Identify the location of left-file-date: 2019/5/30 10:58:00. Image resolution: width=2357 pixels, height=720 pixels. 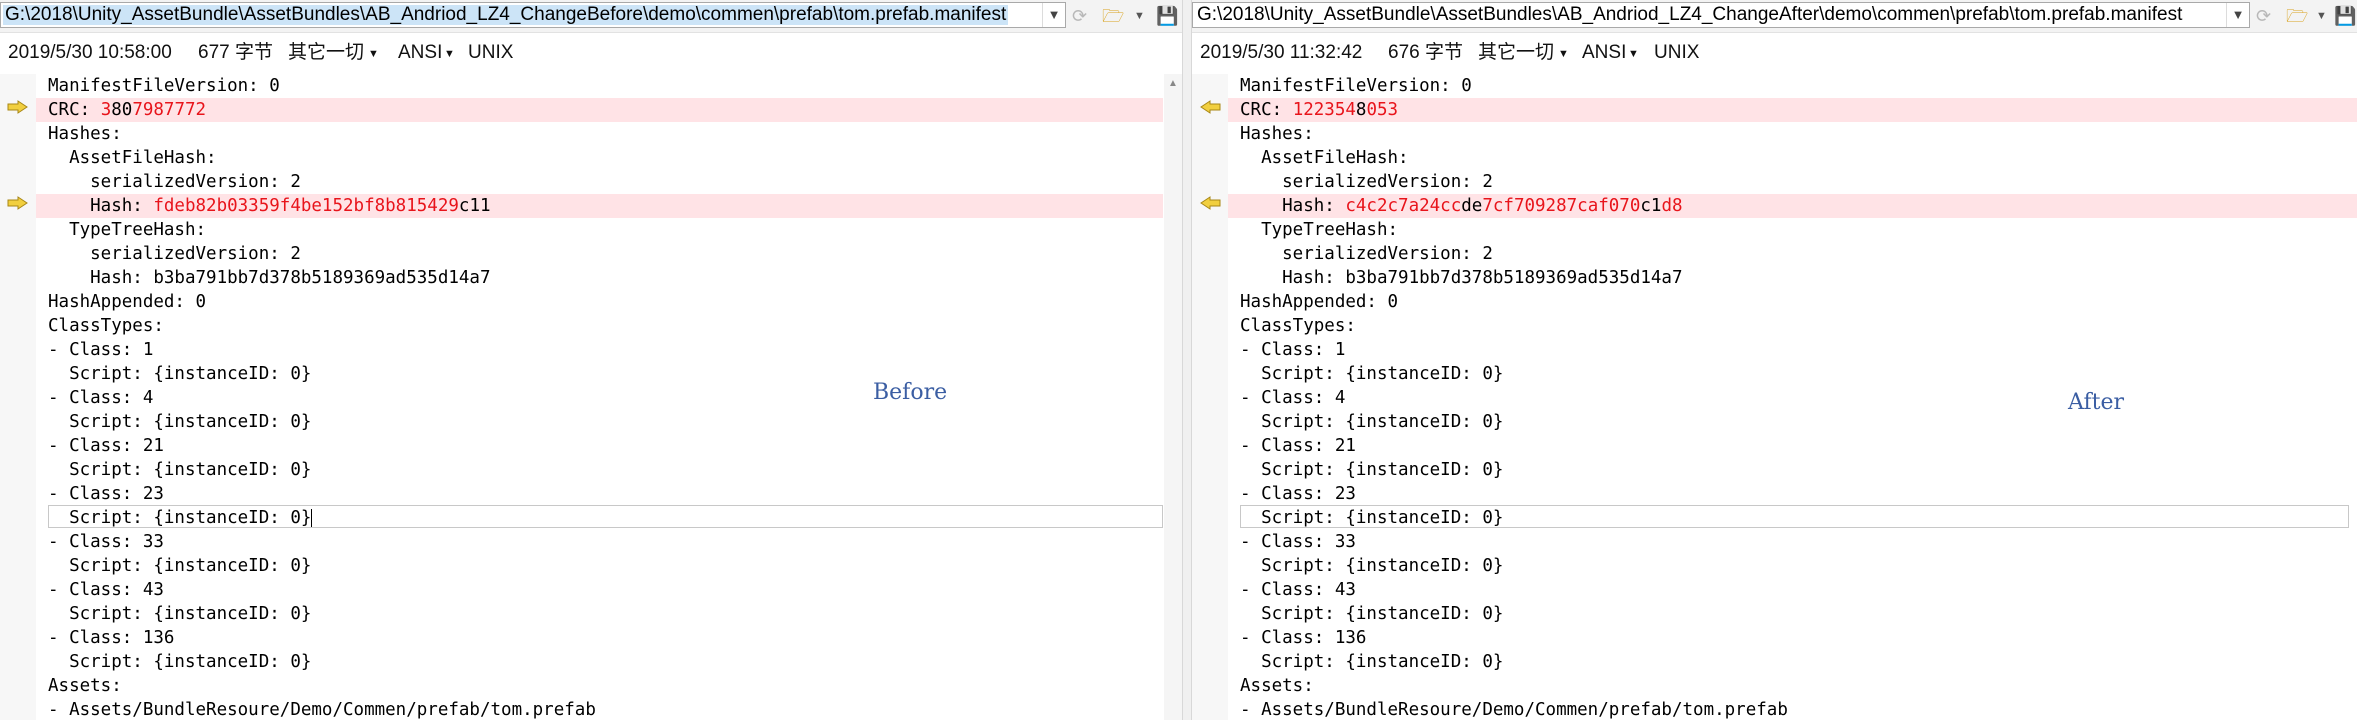
(90, 52).